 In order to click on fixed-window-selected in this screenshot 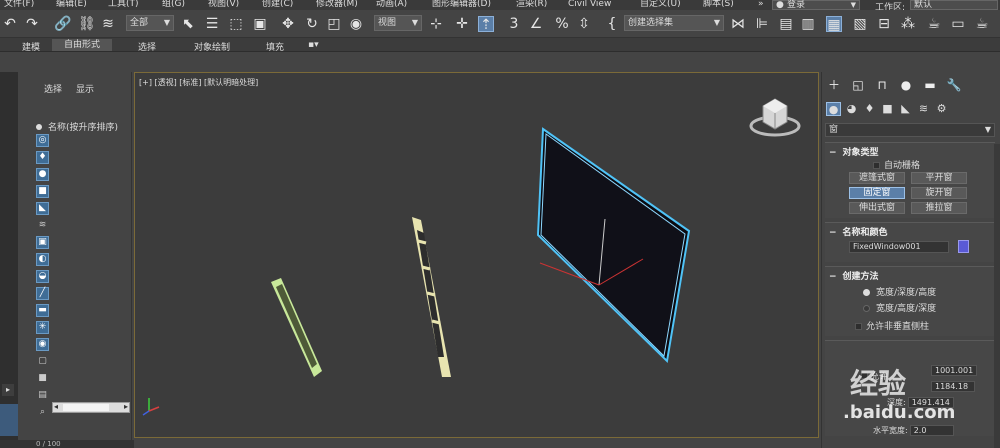, I will do `click(613, 245)`.